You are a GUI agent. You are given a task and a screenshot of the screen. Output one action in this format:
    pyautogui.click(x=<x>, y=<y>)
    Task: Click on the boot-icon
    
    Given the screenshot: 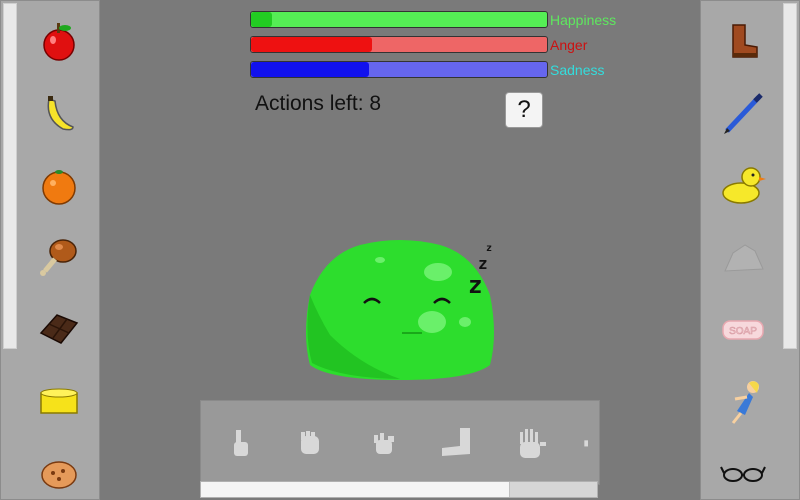 What is the action you would take?
    pyautogui.click(x=745, y=41)
    